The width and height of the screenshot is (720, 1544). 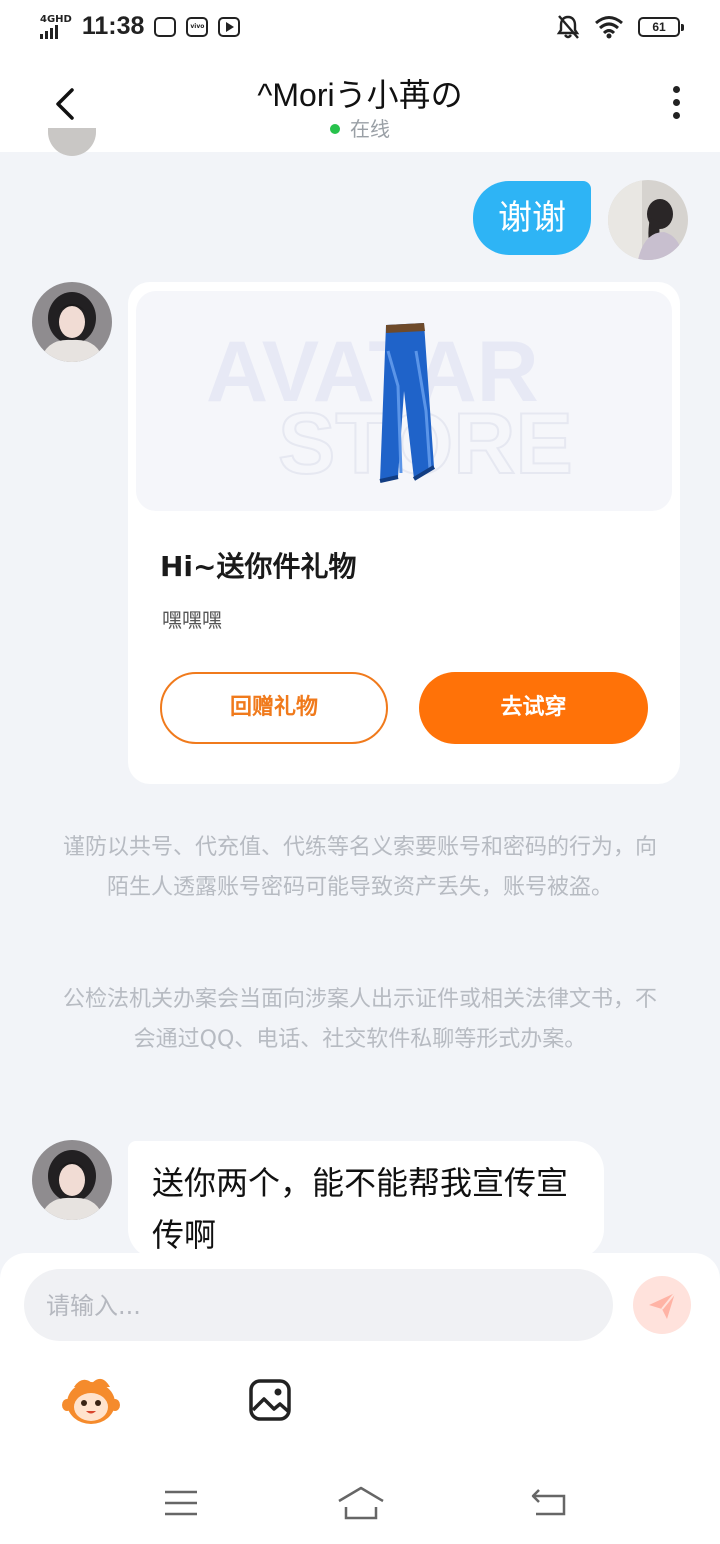 What do you see at coordinates (370, 129) in the screenshot?
I see `online-status-label: 在线` at bounding box center [370, 129].